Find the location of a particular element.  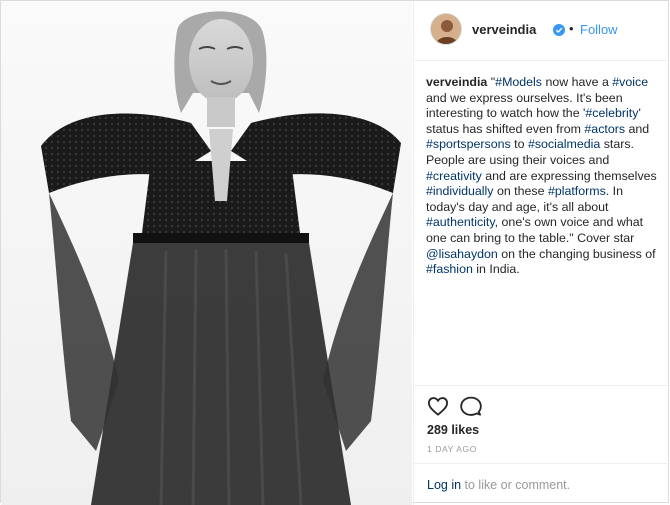

caption-hashtag-link: #socialmedia is located at coordinates (564, 144).